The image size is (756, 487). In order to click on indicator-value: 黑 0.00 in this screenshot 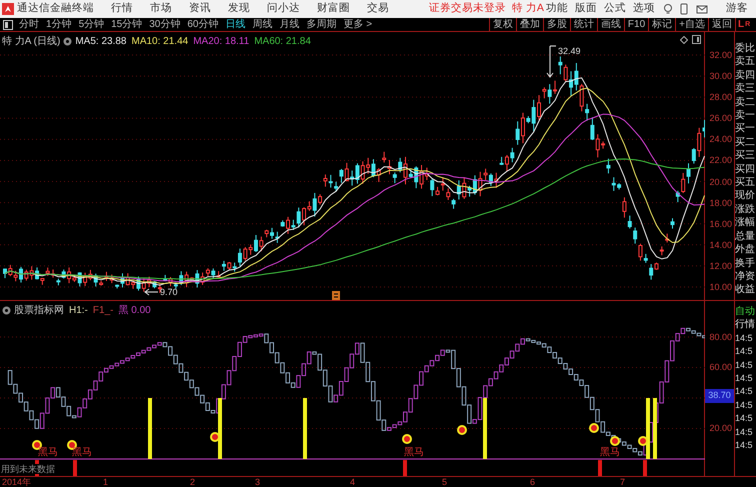, I will do `click(134, 311)`.